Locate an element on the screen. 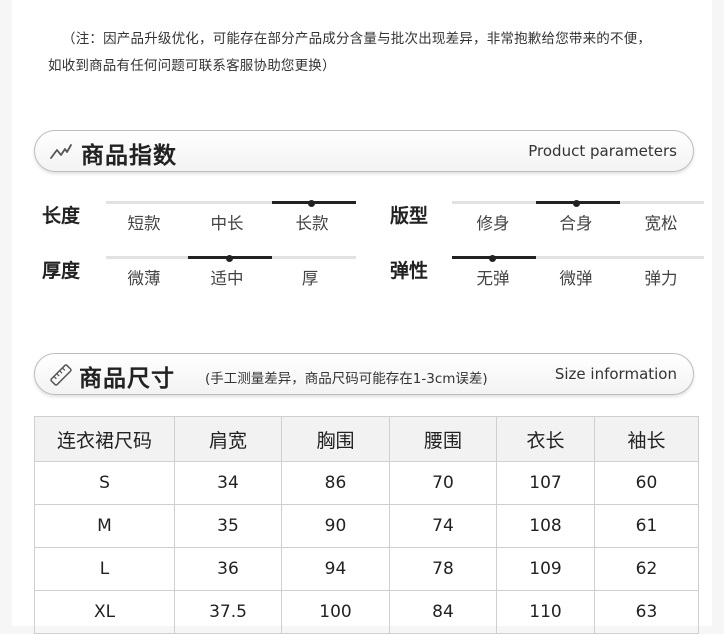 Image resolution: width=724 pixels, height=634 pixels. table-cell: 94 is located at coordinates (335, 569).